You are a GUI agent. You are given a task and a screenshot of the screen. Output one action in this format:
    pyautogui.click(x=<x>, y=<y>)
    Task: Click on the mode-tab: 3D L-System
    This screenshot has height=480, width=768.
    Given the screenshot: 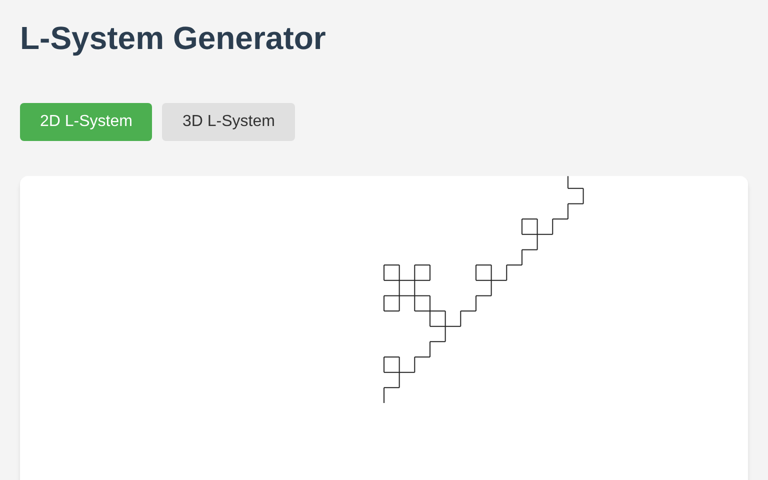 What is the action you would take?
    pyautogui.click(x=228, y=122)
    